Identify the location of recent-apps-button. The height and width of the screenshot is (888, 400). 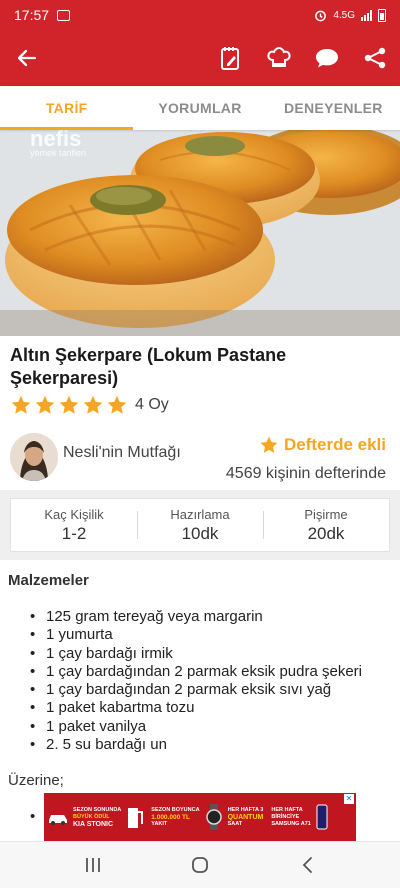
(93, 865).